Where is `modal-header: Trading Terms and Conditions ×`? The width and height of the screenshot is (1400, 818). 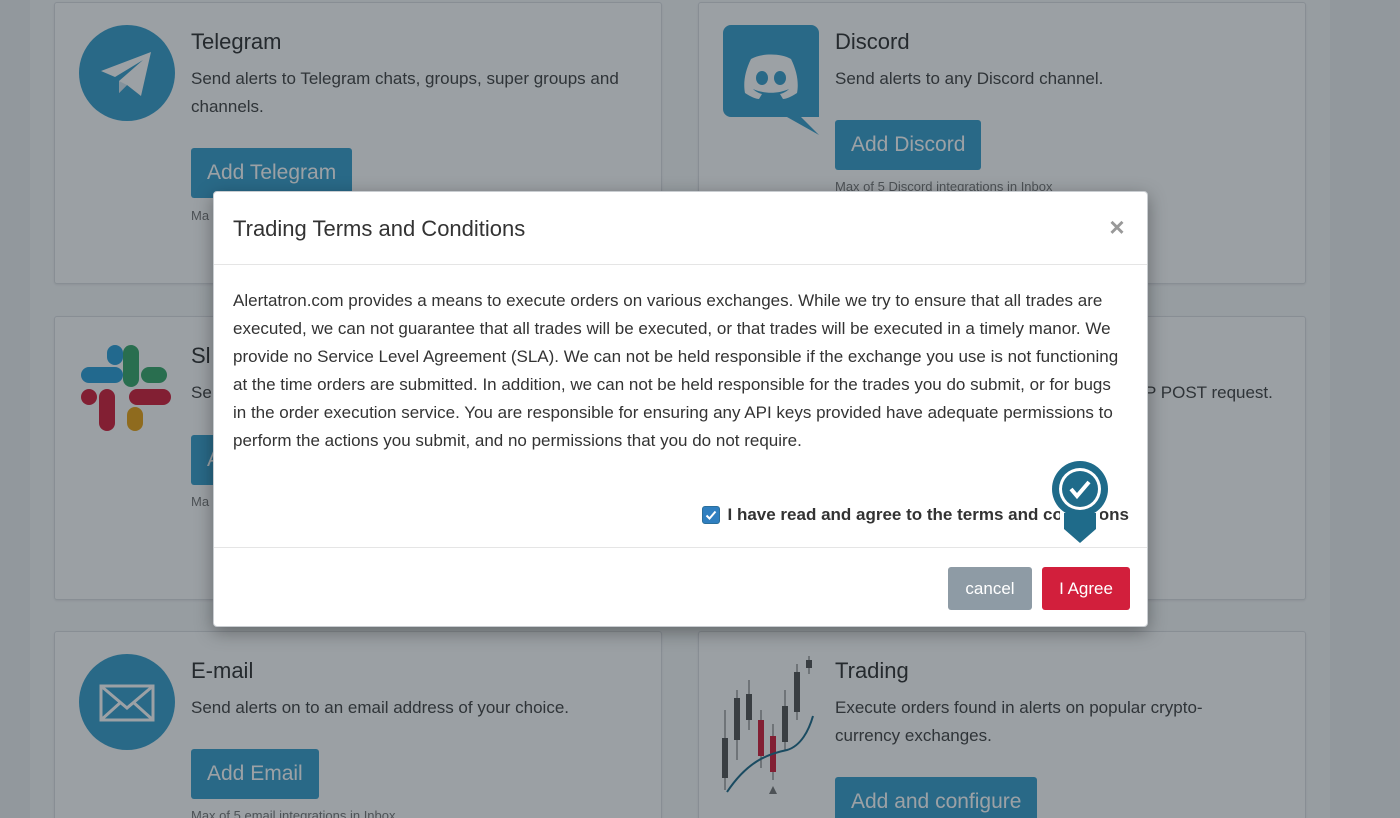 modal-header: Trading Terms and Conditions × is located at coordinates (680, 228).